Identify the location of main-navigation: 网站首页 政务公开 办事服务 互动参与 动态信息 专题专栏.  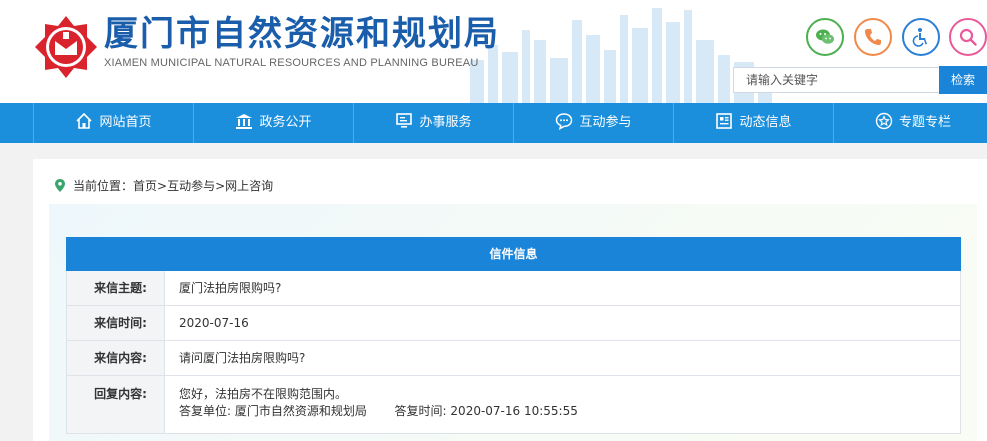
(493, 123).